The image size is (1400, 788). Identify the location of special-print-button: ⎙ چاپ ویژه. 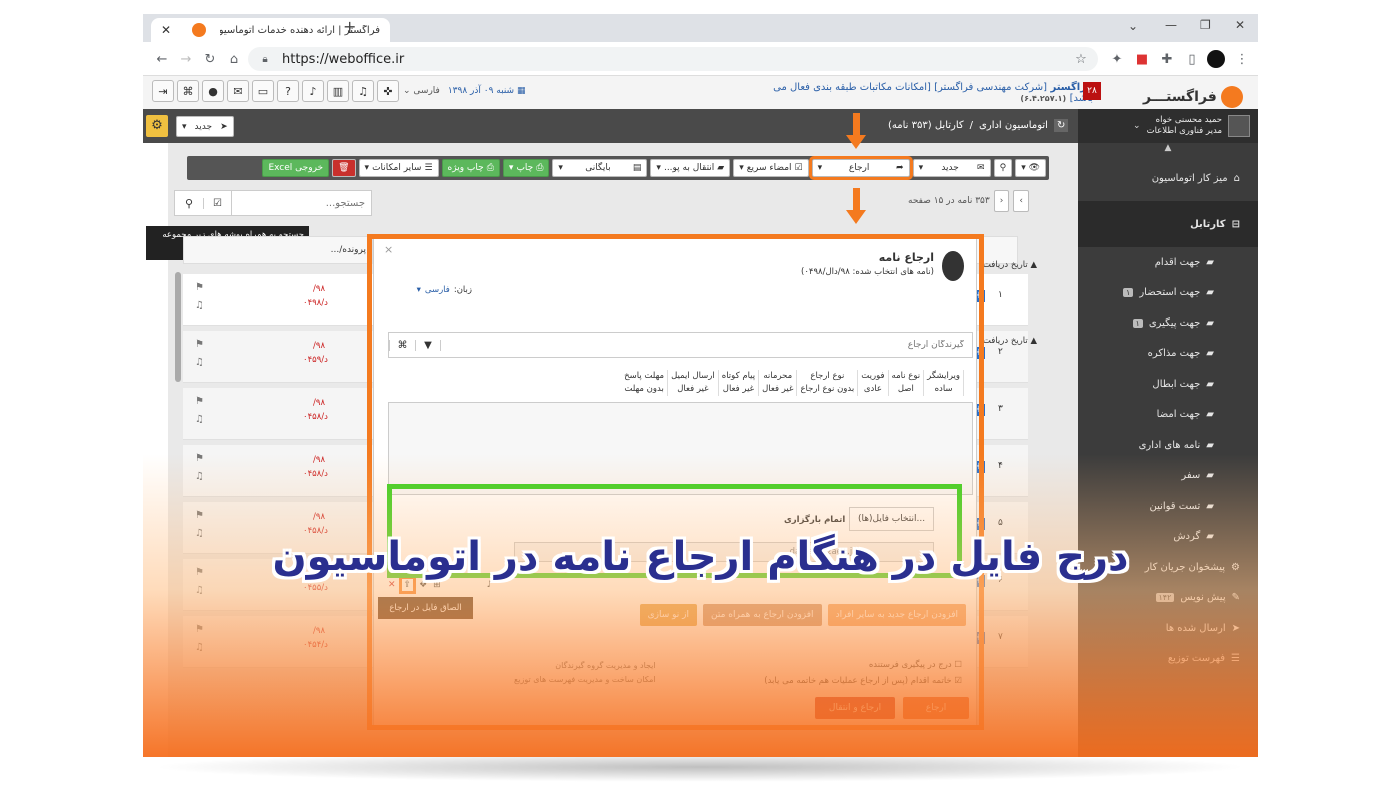
(470, 168).